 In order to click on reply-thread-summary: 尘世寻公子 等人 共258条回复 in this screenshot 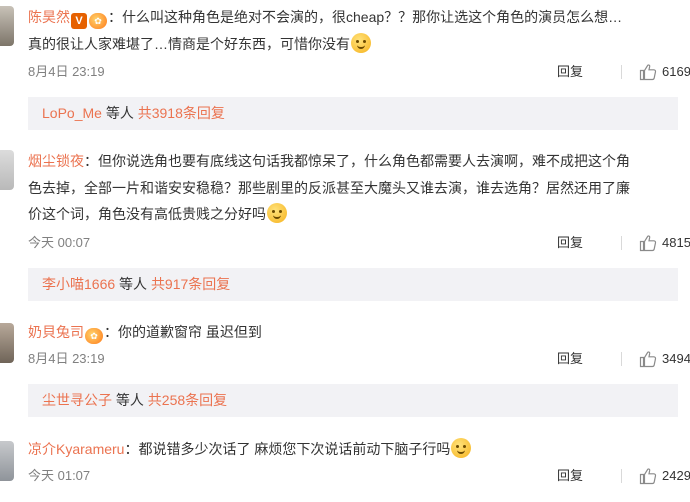, I will do `click(353, 400)`.